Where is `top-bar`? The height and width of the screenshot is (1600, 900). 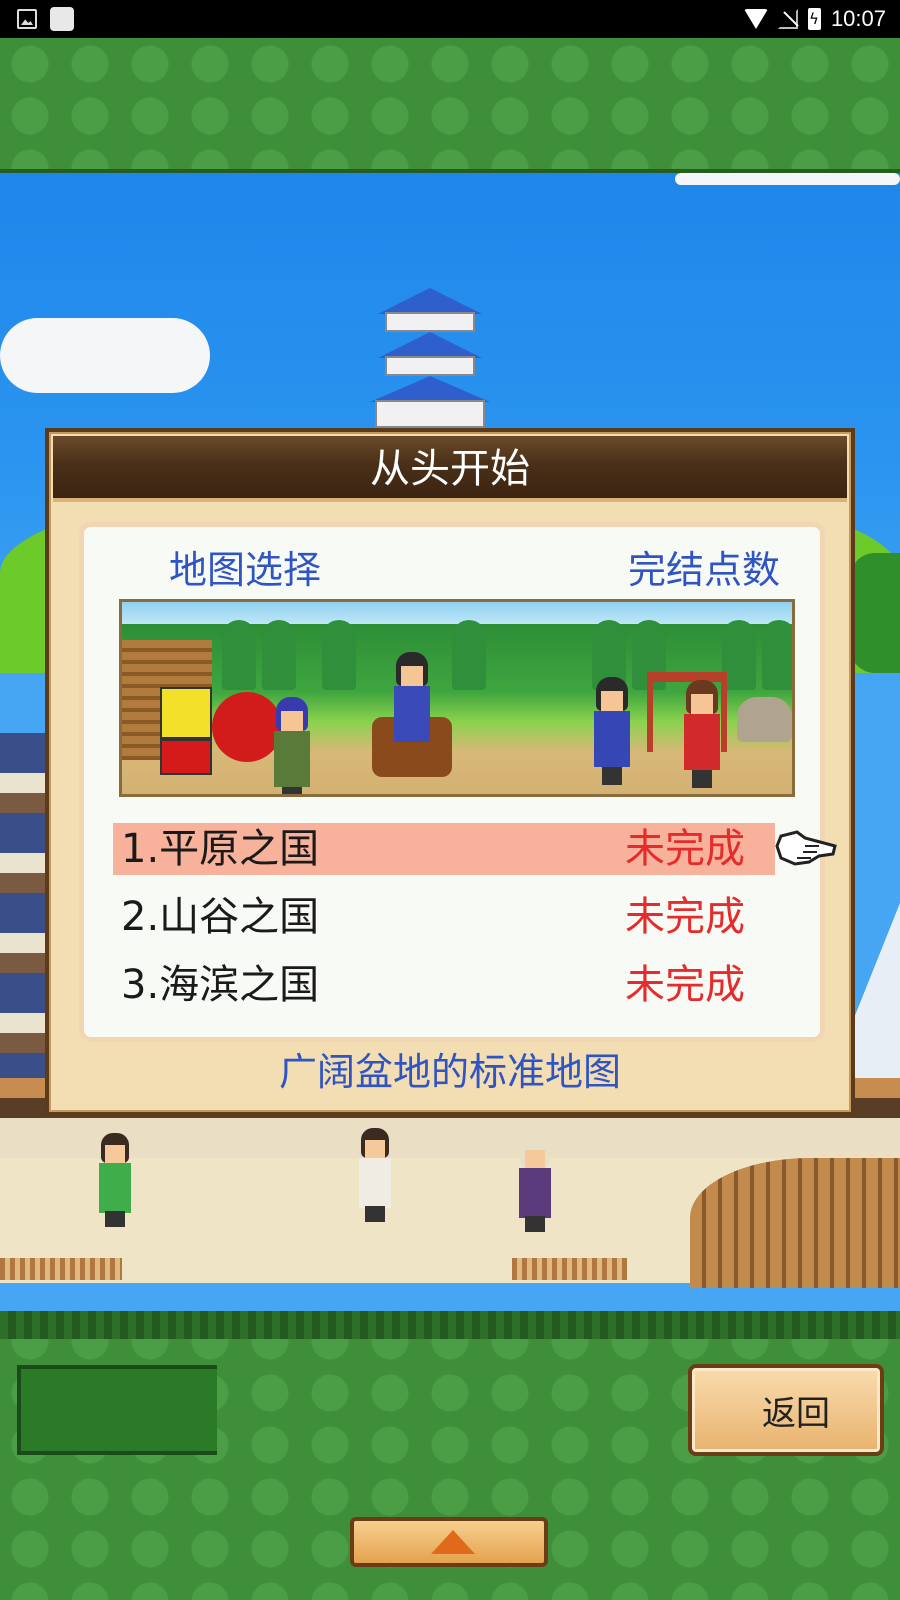 top-bar is located at coordinates (450, 105).